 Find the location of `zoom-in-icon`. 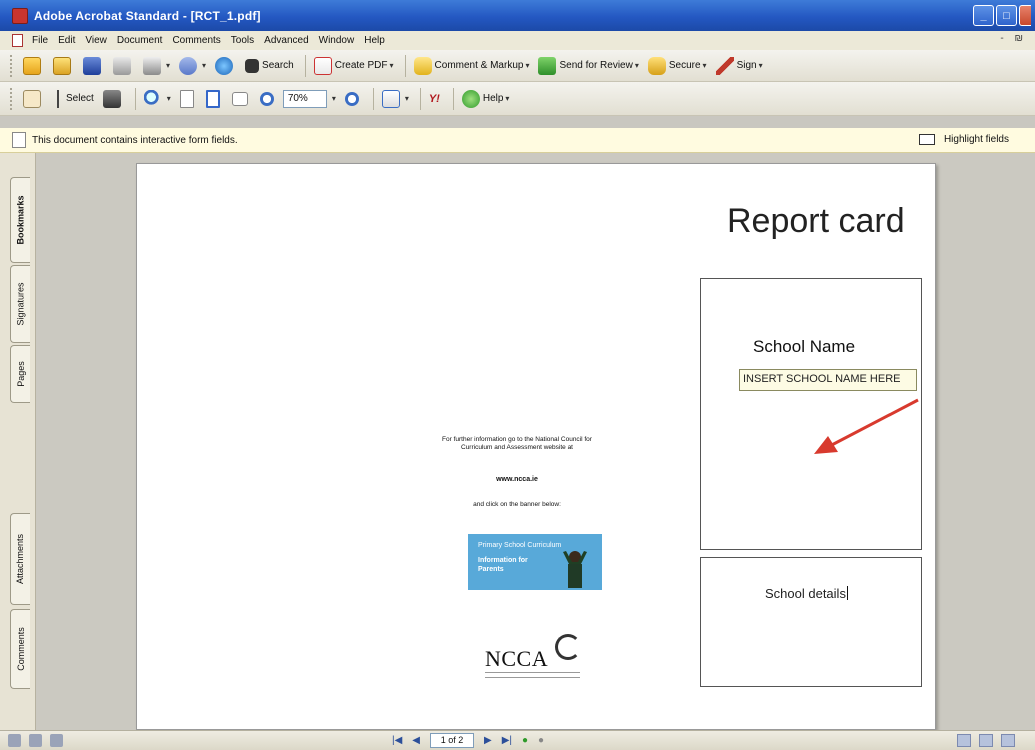

zoom-in-icon is located at coordinates (351, 98).